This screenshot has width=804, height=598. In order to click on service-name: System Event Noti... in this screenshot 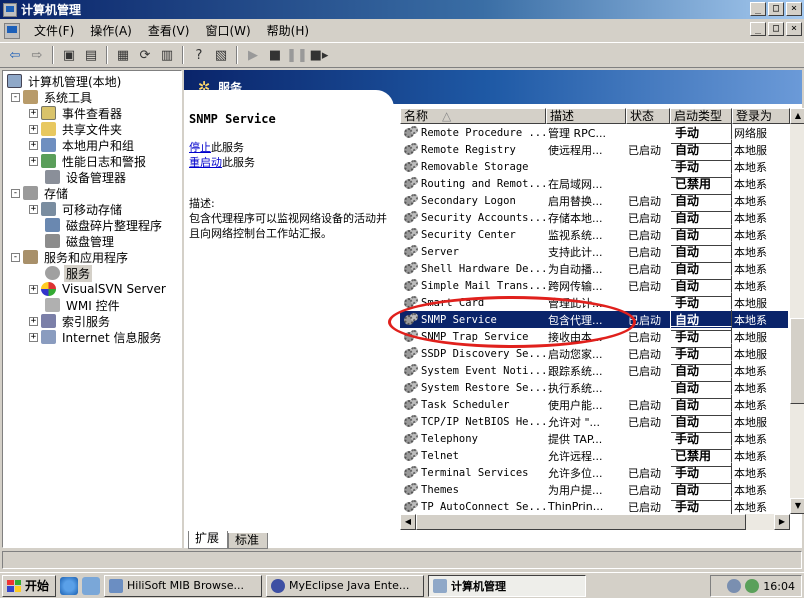, I will do `click(483, 370)`.